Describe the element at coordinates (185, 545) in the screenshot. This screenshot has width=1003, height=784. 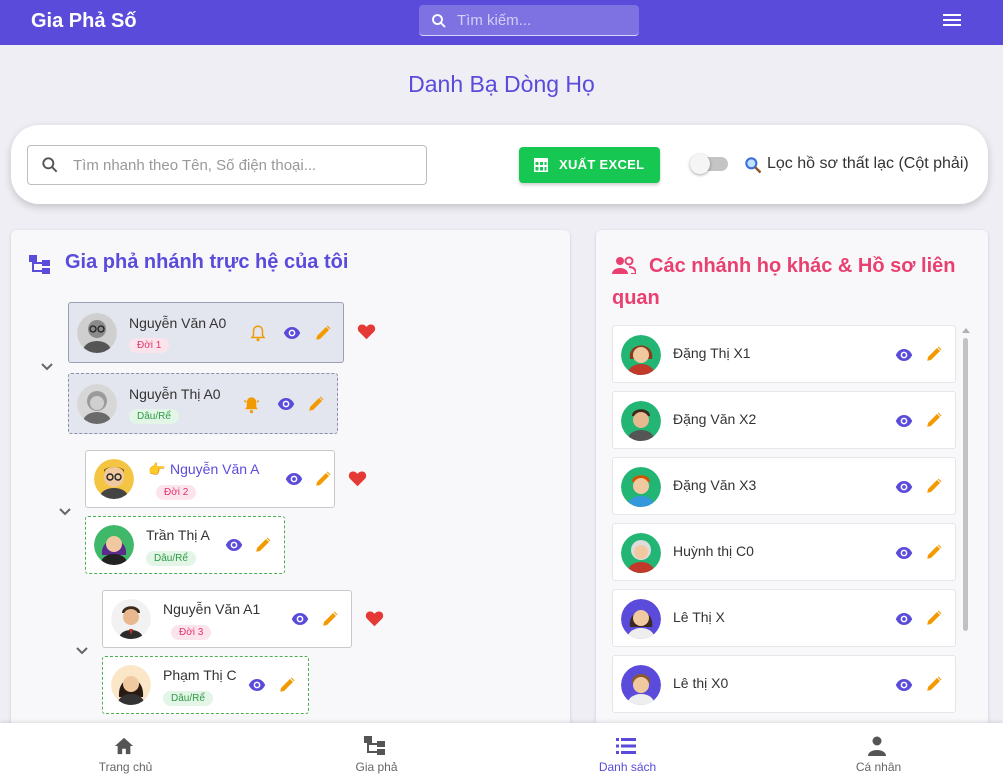
I see `spouse-node-gen2: Trần Thị A Dâu/Rể` at that location.